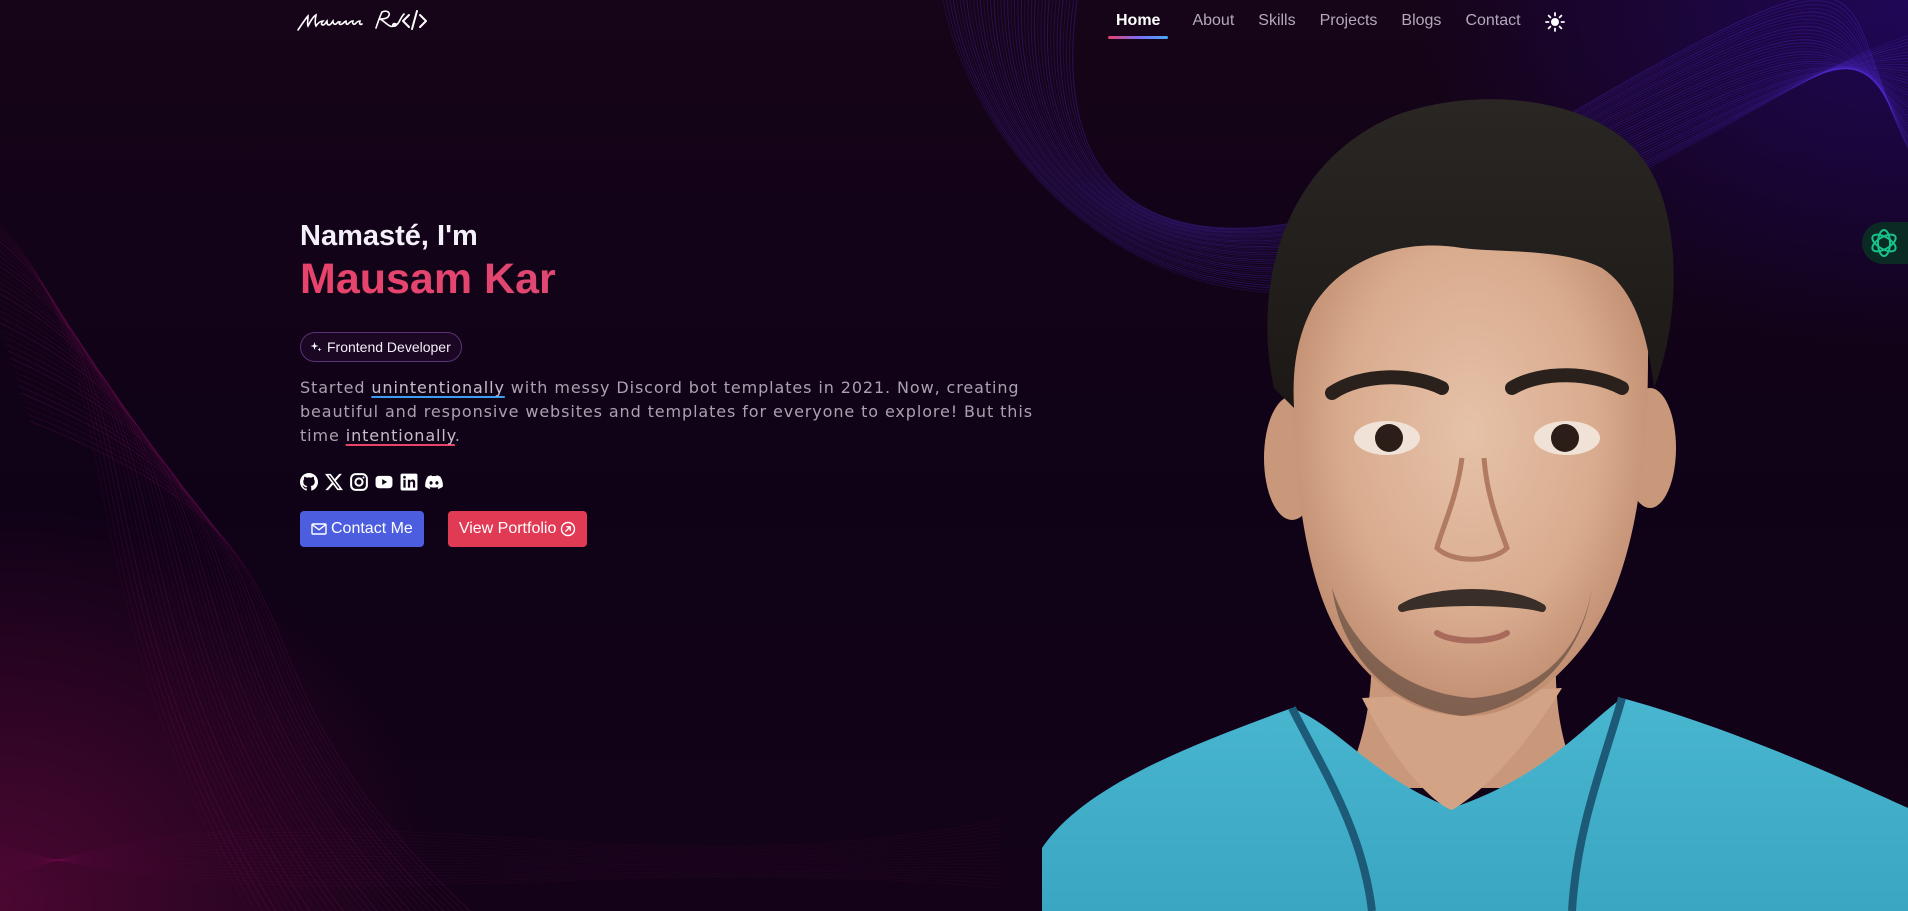 The height and width of the screenshot is (911, 1908). I want to click on role-badge: Frontend Developer, so click(381, 347).